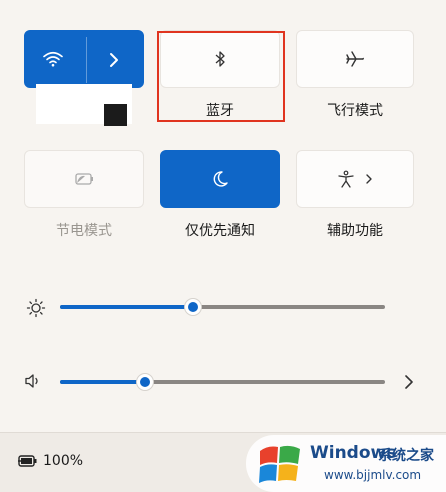 This screenshot has height=492, width=446. I want to click on volume-slider-thumb, so click(145, 382).